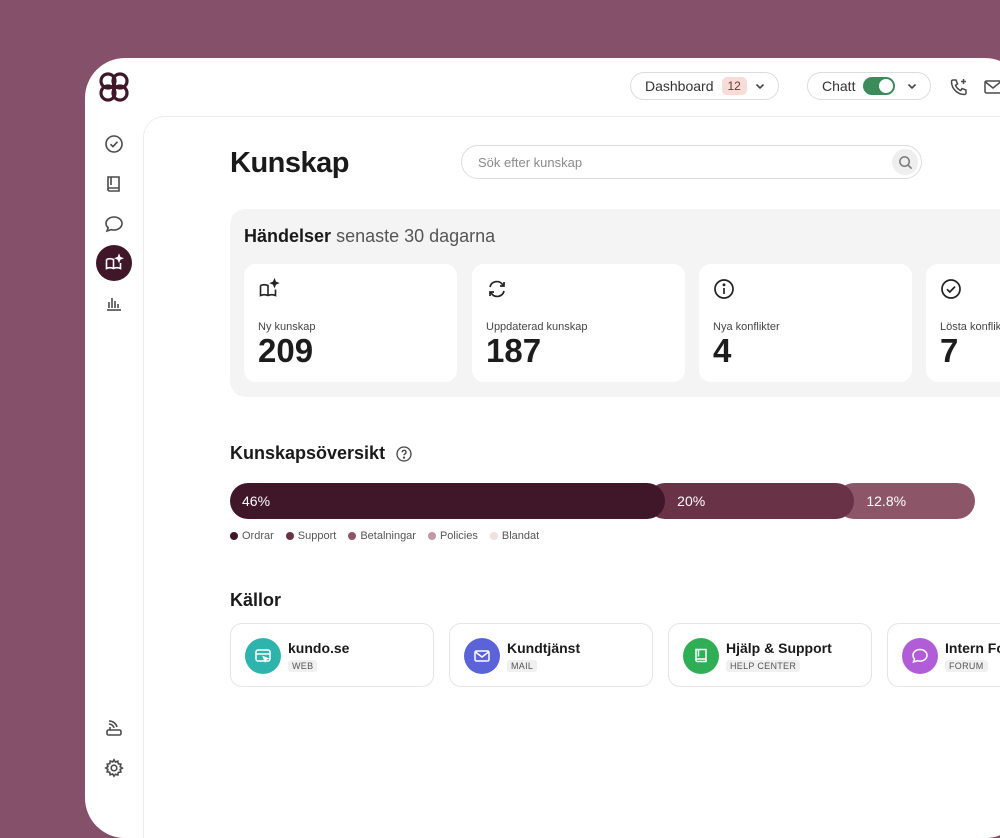 The width and height of the screenshot is (1000, 838). I want to click on legend-label: Policies, so click(458, 536).